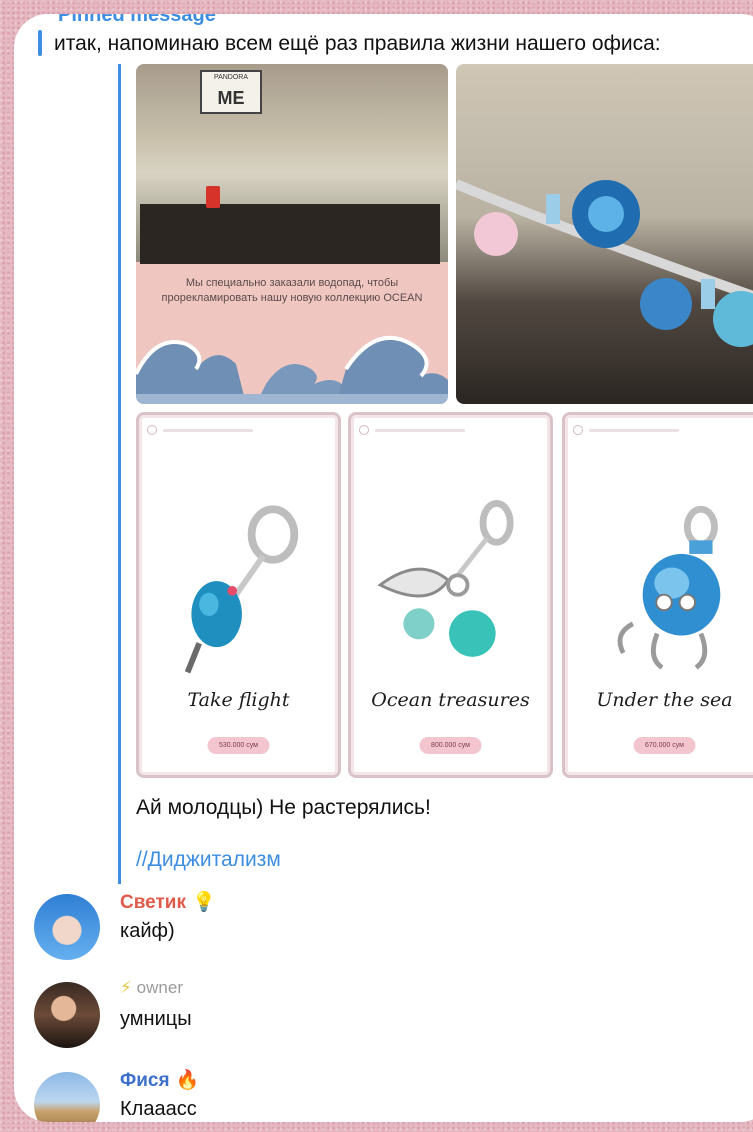 The width and height of the screenshot is (753, 1132). Describe the element at coordinates (231, 77) in the screenshot. I see `store-sign-top: PANDORA` at that location.